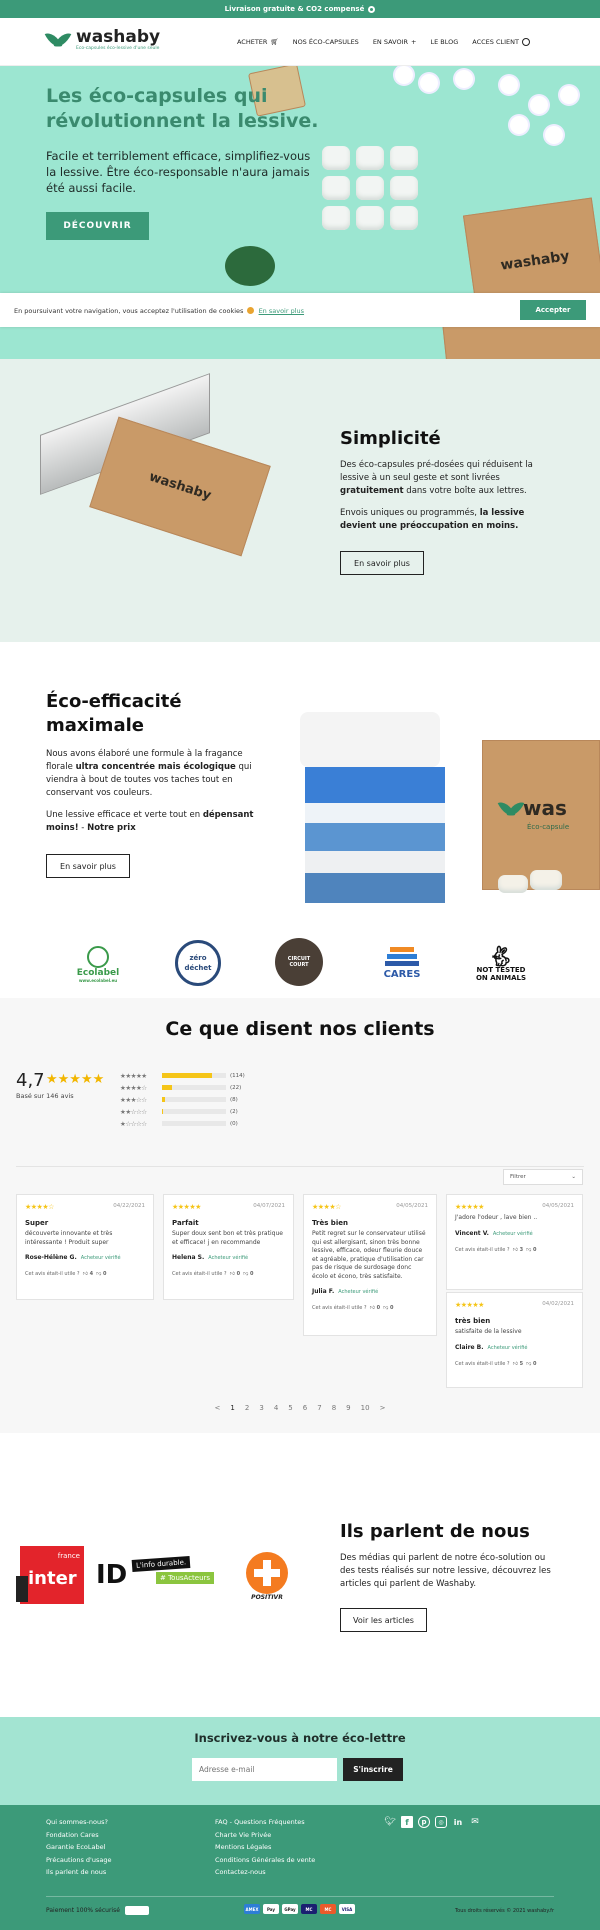 The height and width of the screenshot is (1930, 600). I want to click on stripe-badge-icon, so click(136, 1910).